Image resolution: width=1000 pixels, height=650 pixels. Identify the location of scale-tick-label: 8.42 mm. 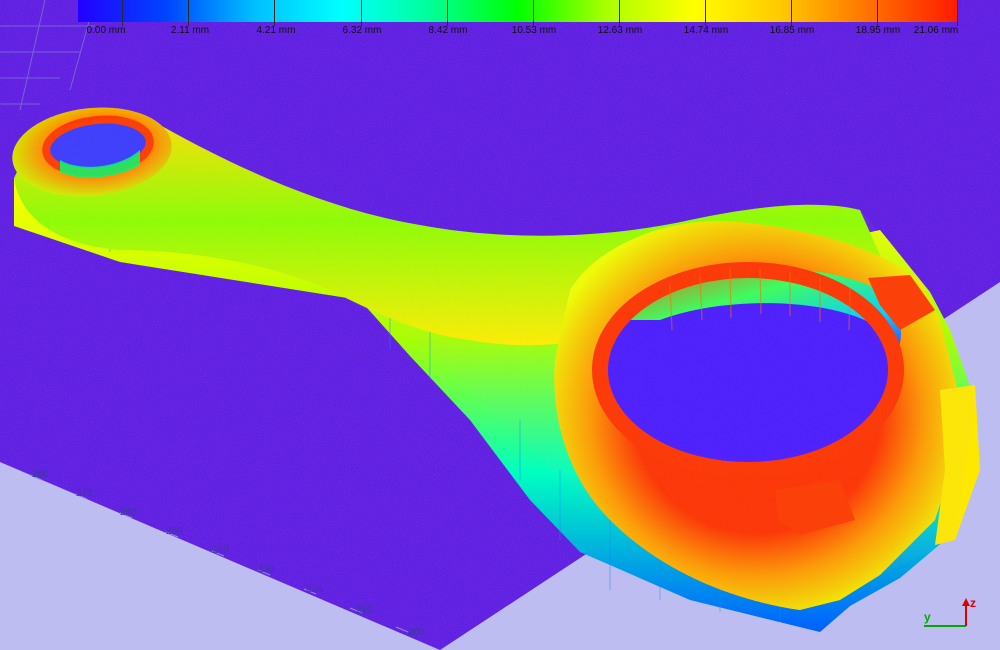
(448, 30).